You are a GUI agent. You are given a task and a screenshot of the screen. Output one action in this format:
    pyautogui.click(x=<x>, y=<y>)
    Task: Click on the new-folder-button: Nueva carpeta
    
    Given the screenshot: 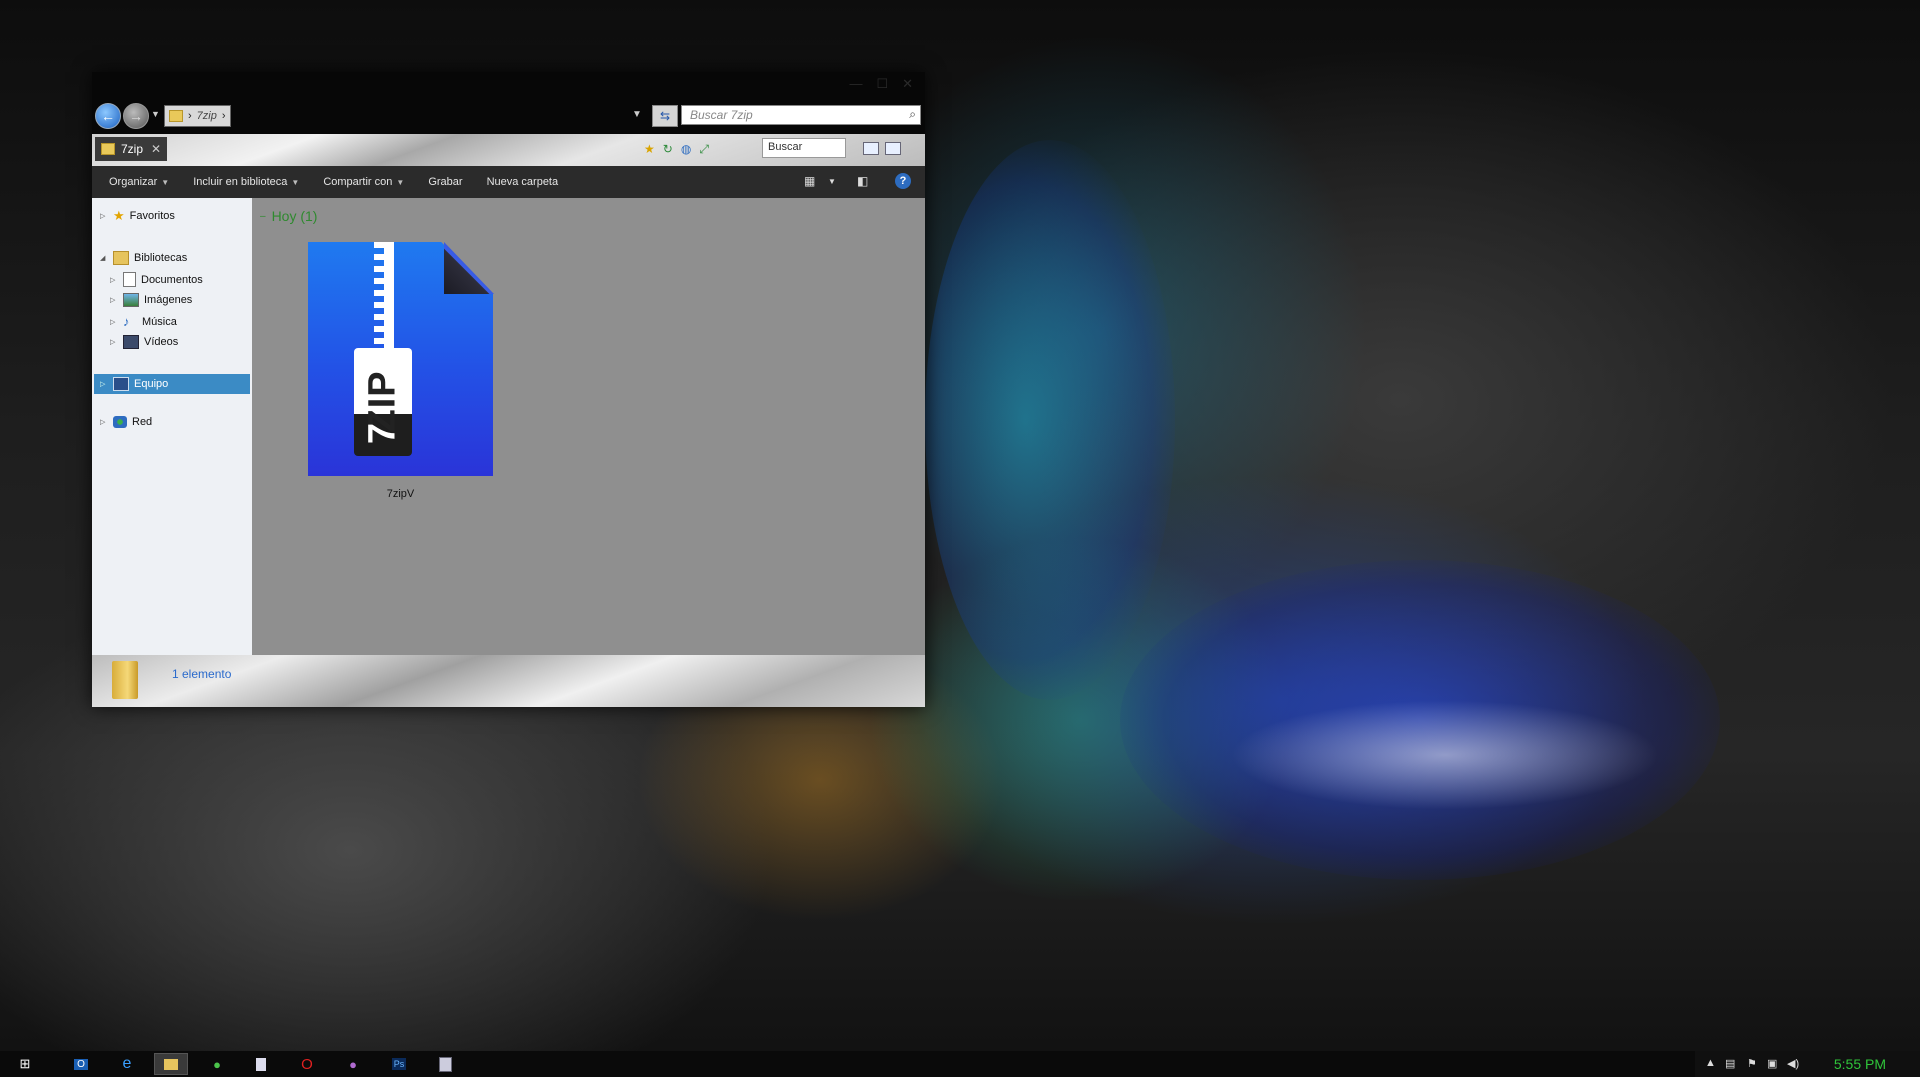 What is the action you would take?
    pyautogui.click(x=523, y=182)
    